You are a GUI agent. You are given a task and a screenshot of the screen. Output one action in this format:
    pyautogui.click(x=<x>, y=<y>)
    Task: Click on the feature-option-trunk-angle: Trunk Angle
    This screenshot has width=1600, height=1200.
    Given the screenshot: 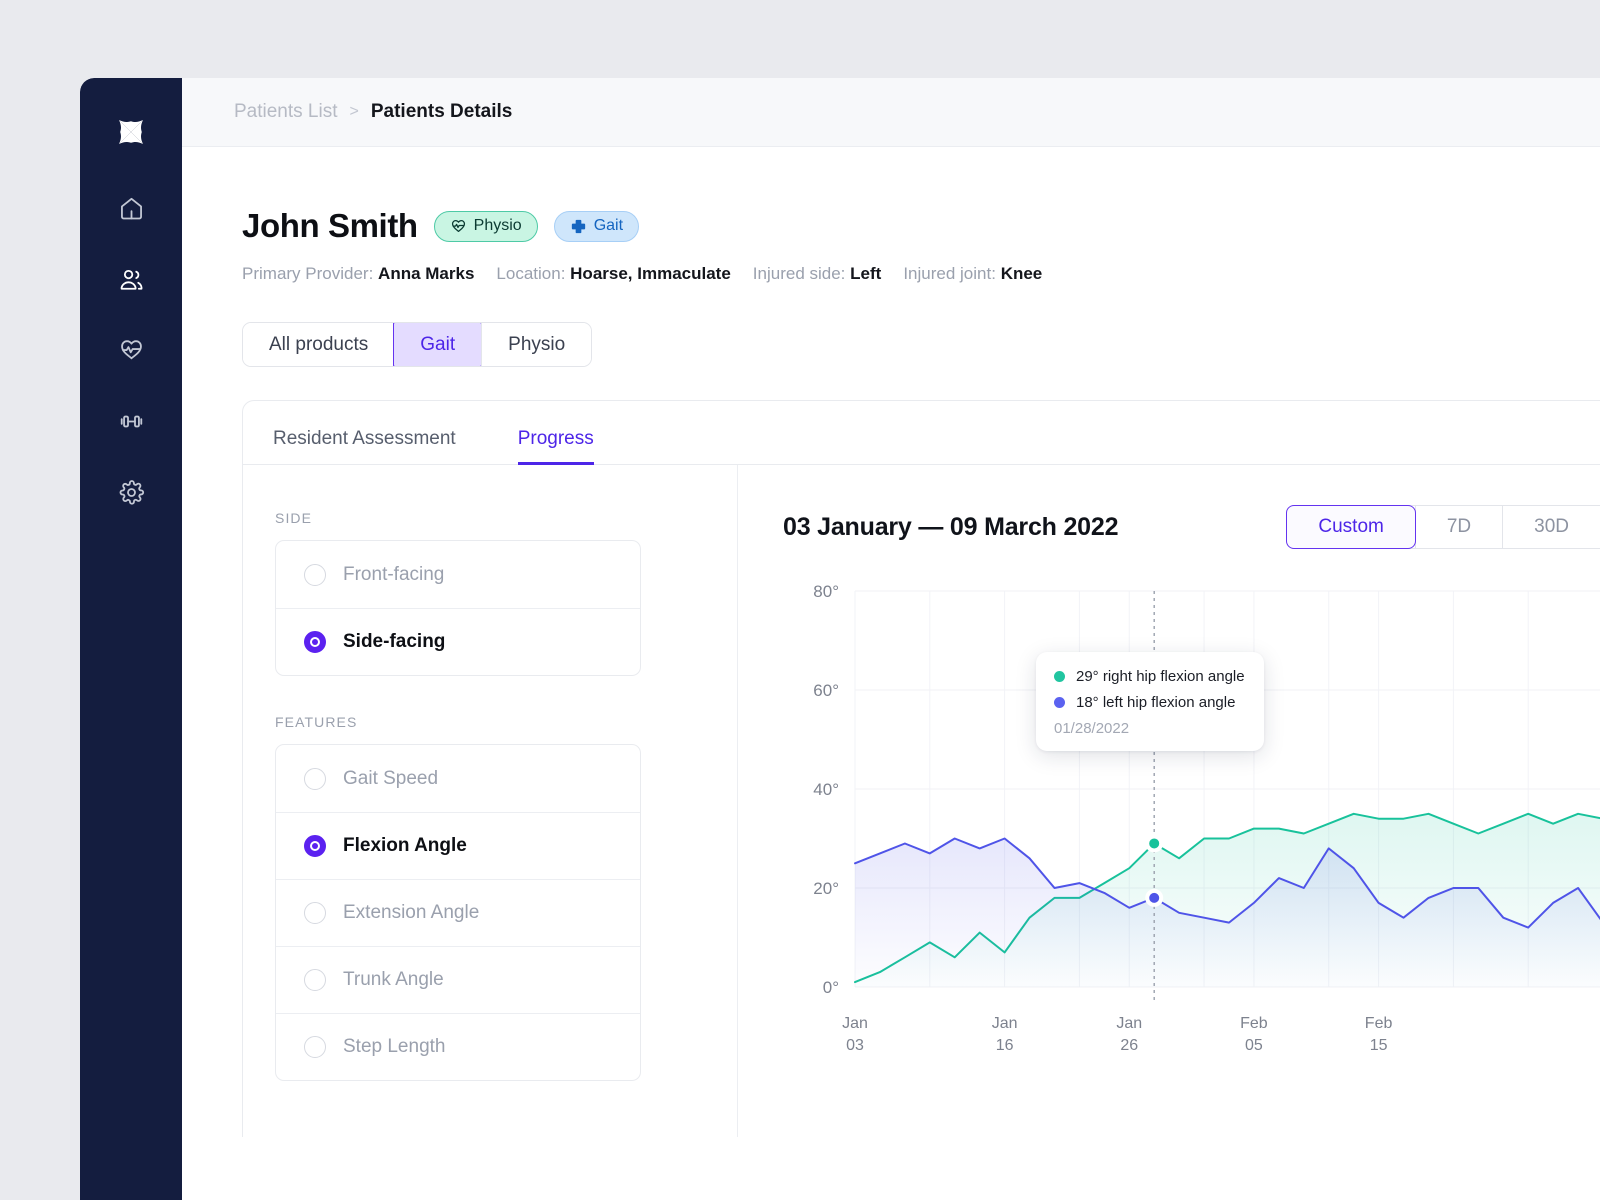 What is the action you would take?
    pyautogui.click(x=458, y=979)
    